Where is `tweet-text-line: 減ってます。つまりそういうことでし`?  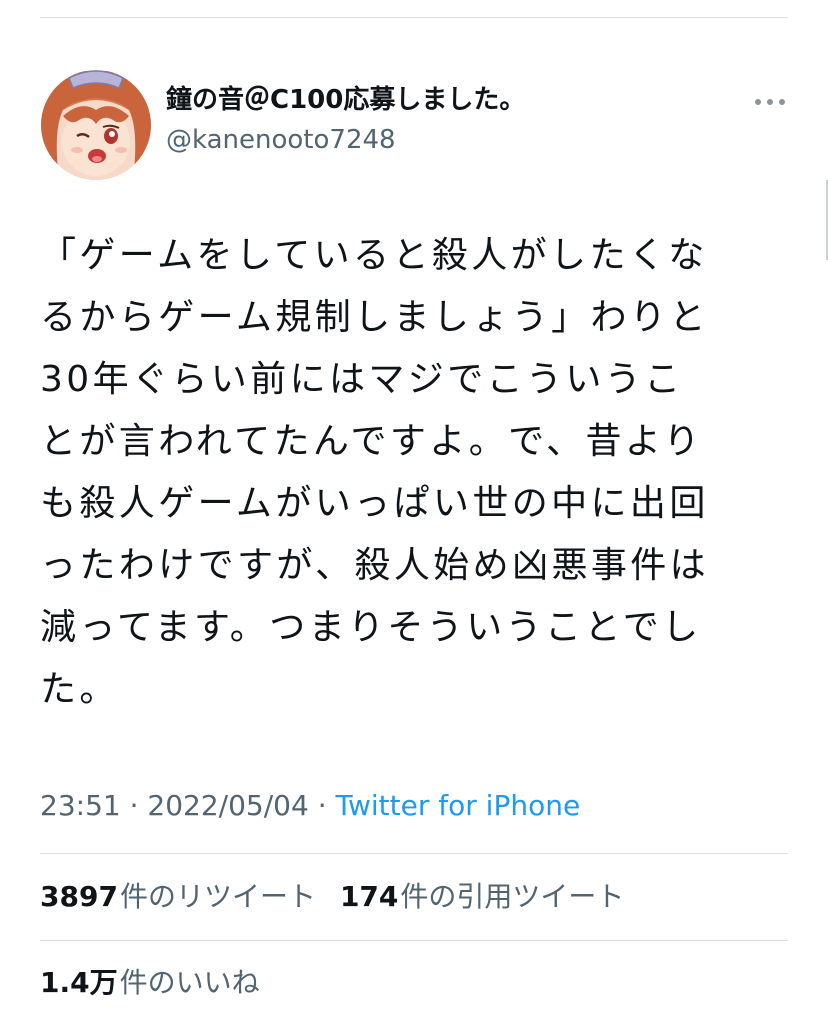 tweet-text-line: 減ってます。つまりそういうことでし is located at coordinates (371, 627).